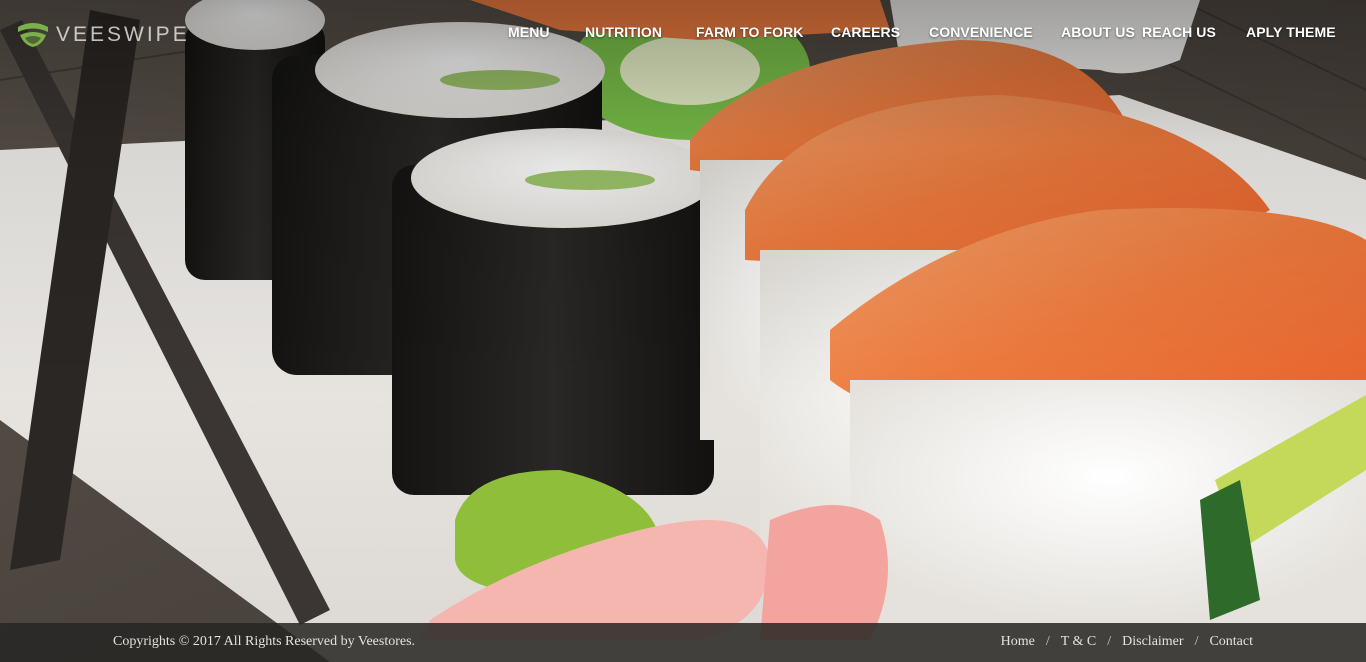 The height and width of the screenshot is (662, 1366). What do you see at coordinates (1079, 642) in the screenshot?
I see `footer-link-terms: T & C` at bounding box center [1079, 642].